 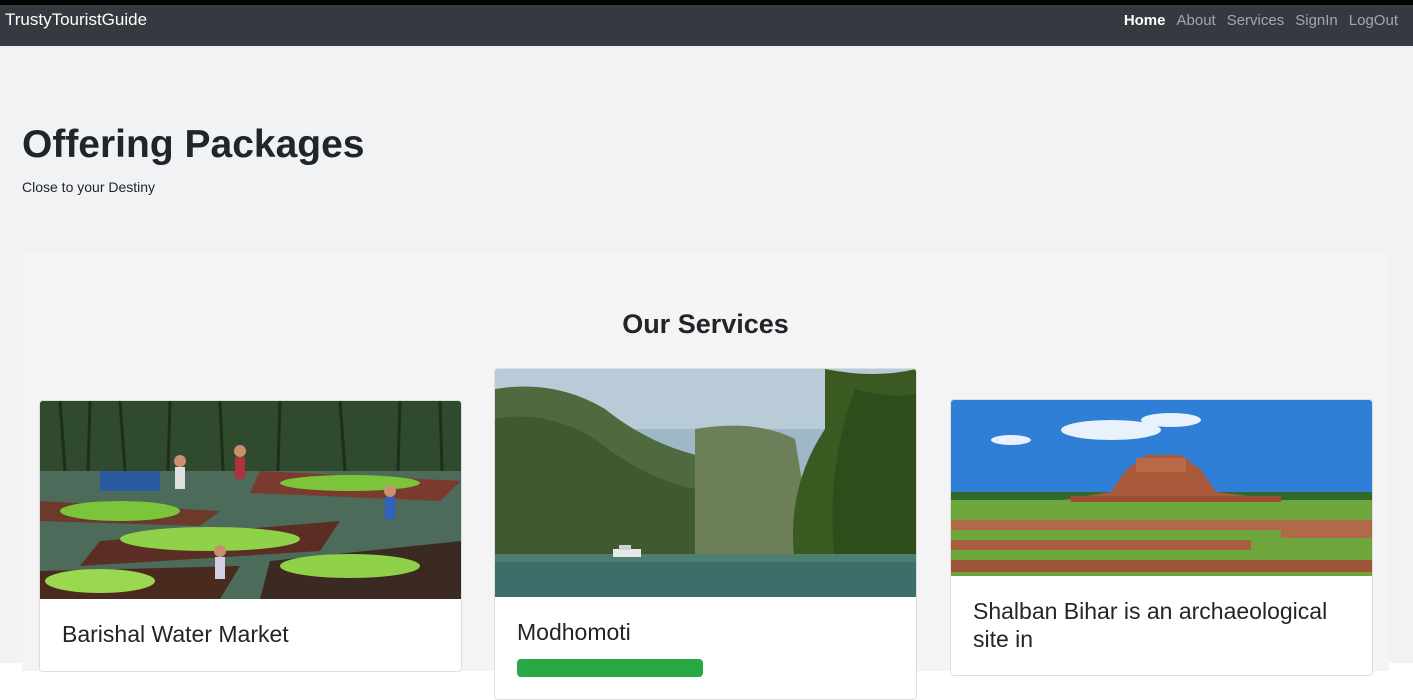 I want to click on hero-title: Offering Packages, so click(x=193, y=144).